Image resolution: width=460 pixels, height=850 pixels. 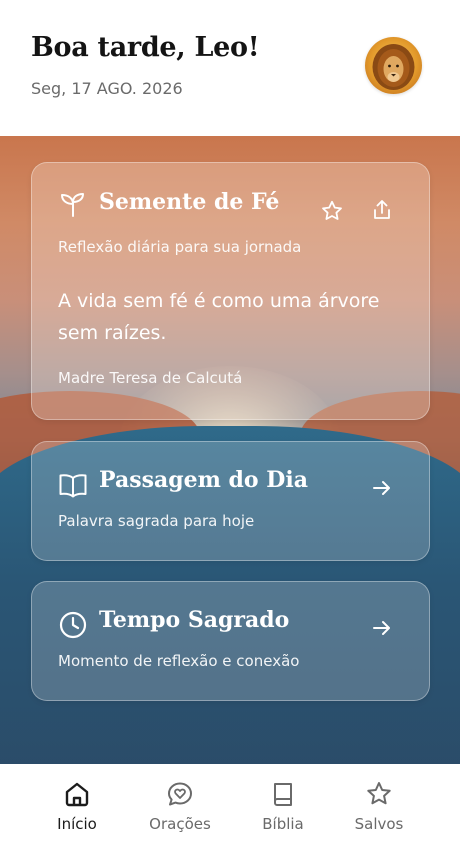 I want to click on greeting-title: Boa tarde, Leo!, so click(x=145, y=47).